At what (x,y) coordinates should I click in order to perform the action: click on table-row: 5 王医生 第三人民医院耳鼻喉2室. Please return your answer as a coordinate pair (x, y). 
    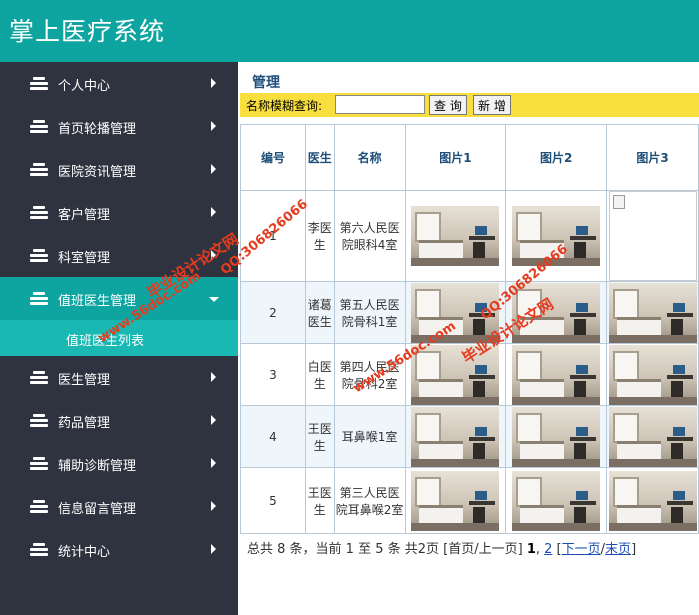
    Looking at the image, I should click on (469, 500).